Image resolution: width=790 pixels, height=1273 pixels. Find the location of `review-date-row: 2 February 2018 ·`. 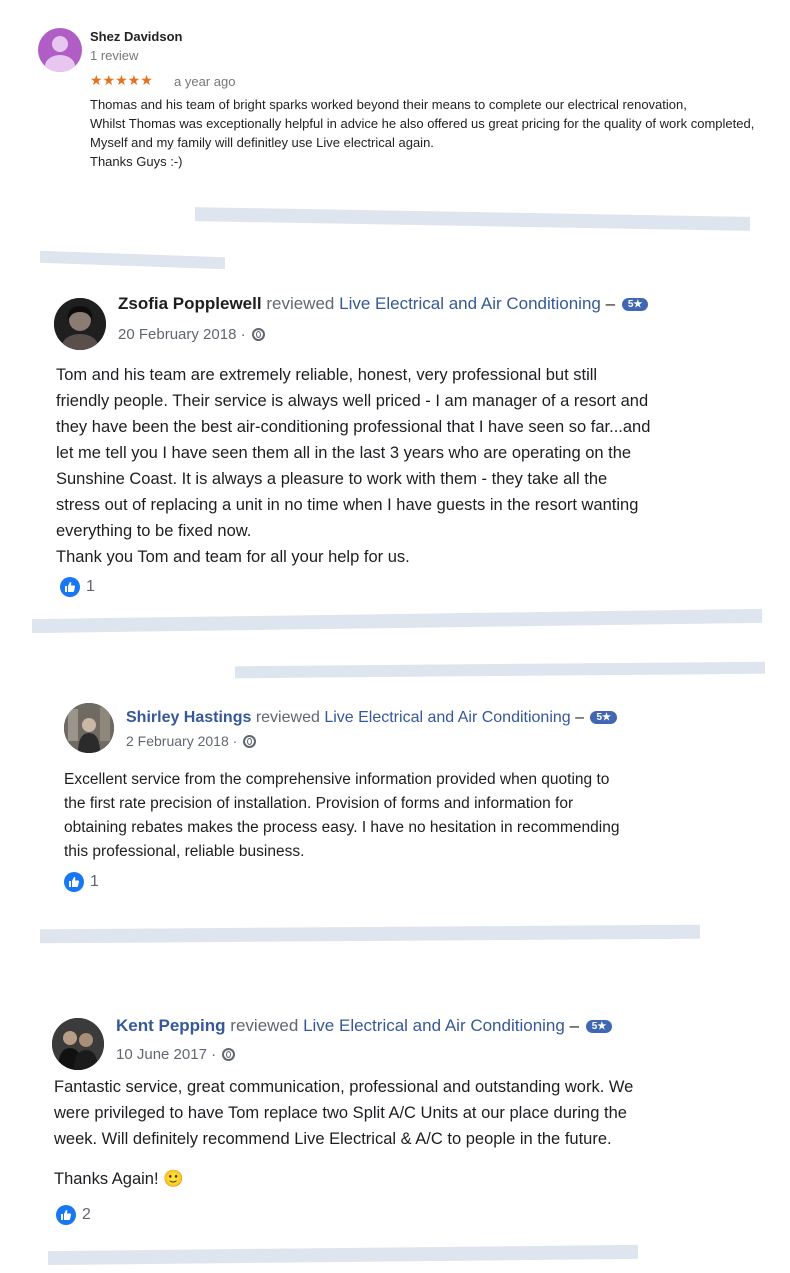

review-date-row: 2 February 2018 · is located at coordinates (191, 741).